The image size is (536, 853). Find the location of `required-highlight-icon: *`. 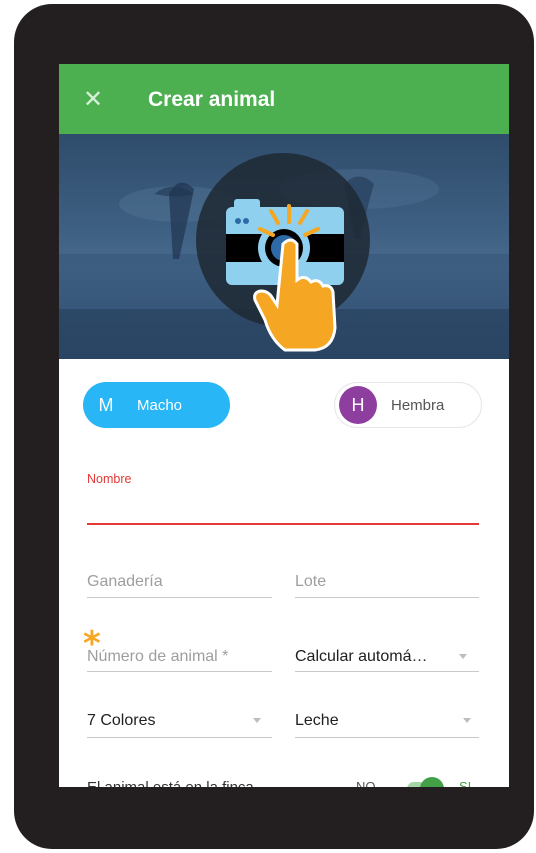

required-highlight-icon: * is located at coordinates (92, 644).